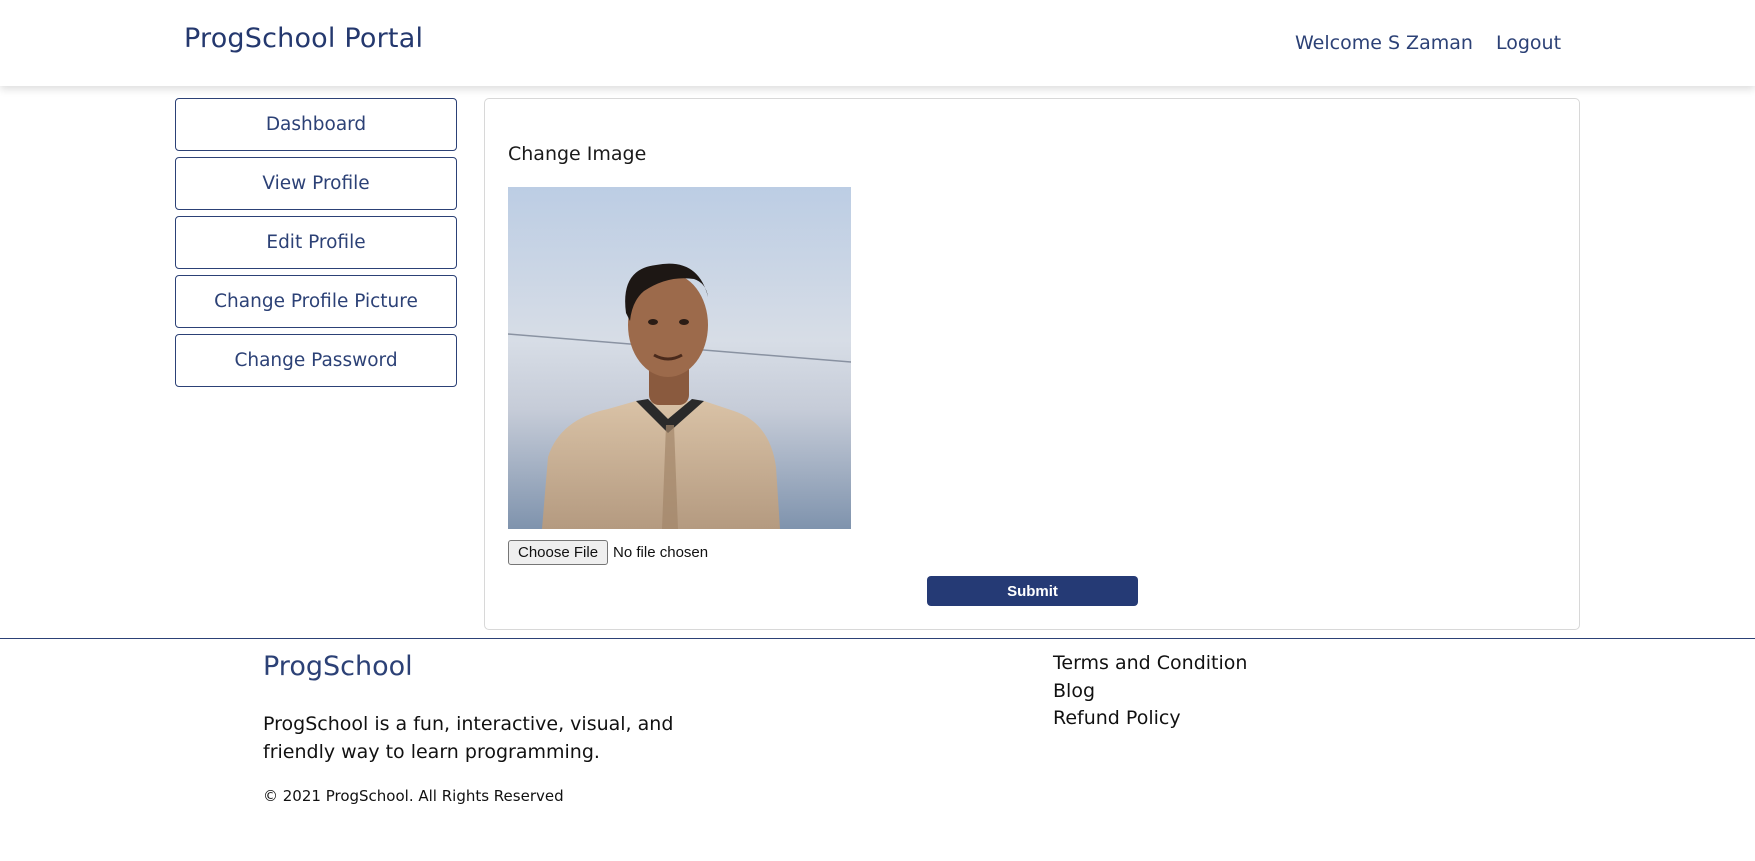  What do you see at coordinates (1528, 43) in the screenshot?
I see `logout-link: Logout` at bounding box center [1528, 43].